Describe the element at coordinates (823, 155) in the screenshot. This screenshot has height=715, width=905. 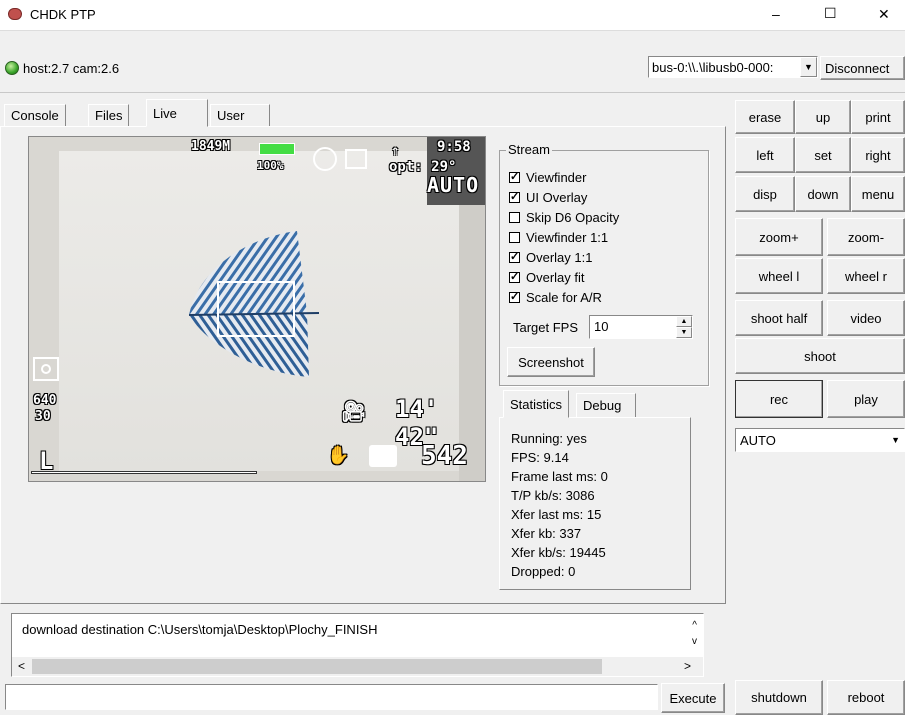
I see `set-button: set` at that location.